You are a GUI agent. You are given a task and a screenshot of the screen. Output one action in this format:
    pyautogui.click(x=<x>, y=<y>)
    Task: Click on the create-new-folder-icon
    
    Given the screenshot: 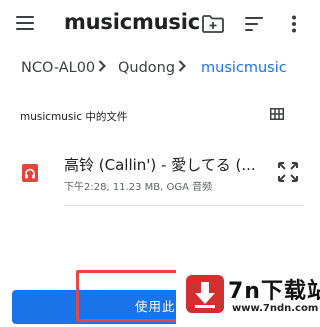 What is the action you would take?
    pyautogui.click(x=213, y=24)
    